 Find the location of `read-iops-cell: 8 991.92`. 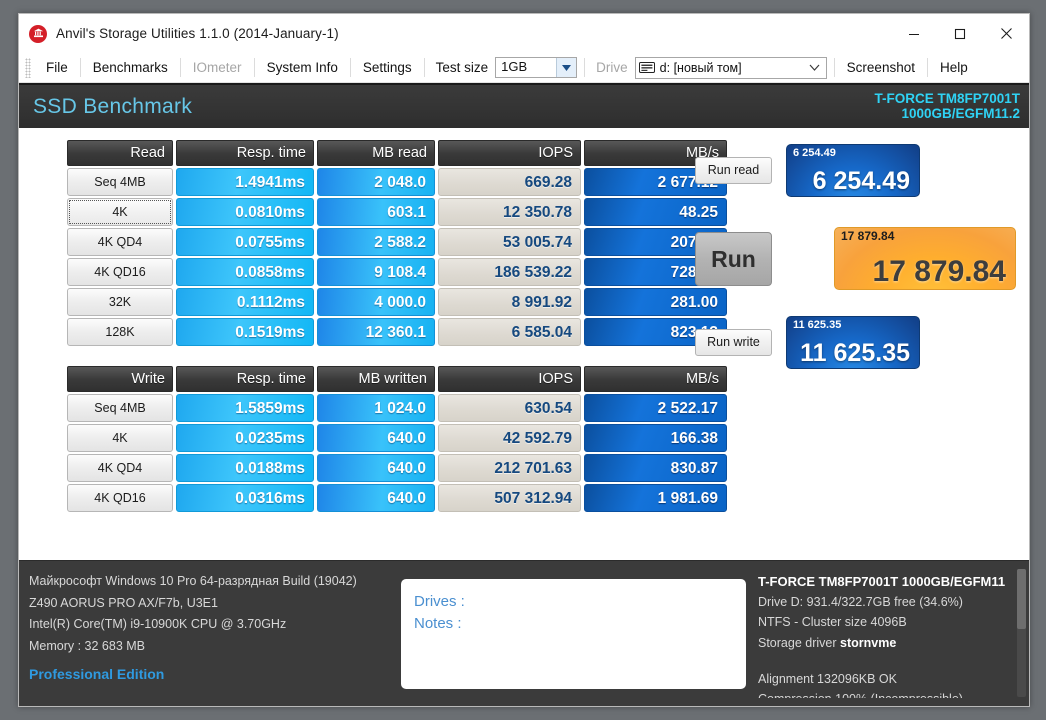

read-iops-cell: 8 991.92 is located at coordinates (509, 302).